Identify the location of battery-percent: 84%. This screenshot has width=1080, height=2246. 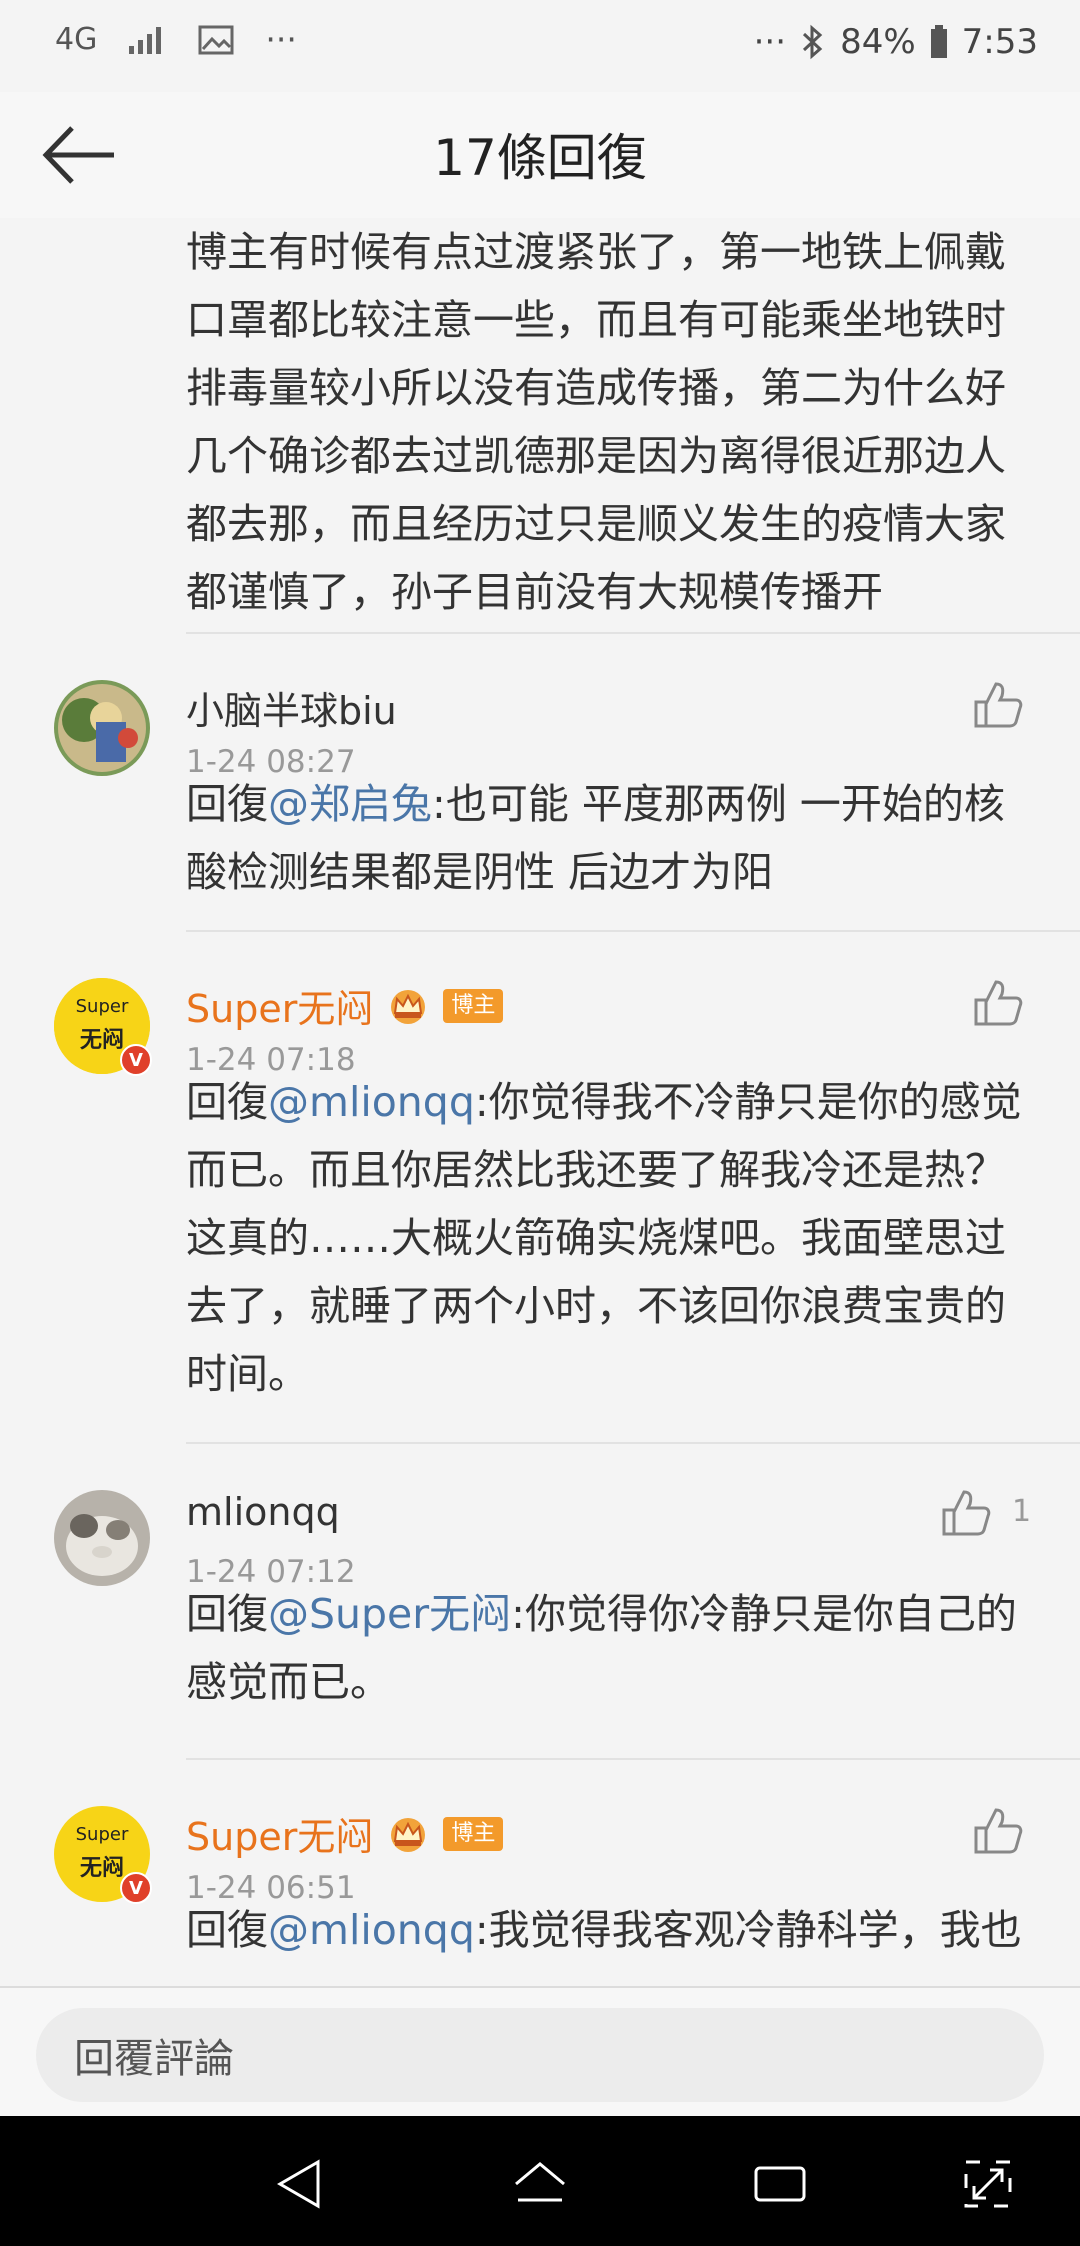
(878, 42).